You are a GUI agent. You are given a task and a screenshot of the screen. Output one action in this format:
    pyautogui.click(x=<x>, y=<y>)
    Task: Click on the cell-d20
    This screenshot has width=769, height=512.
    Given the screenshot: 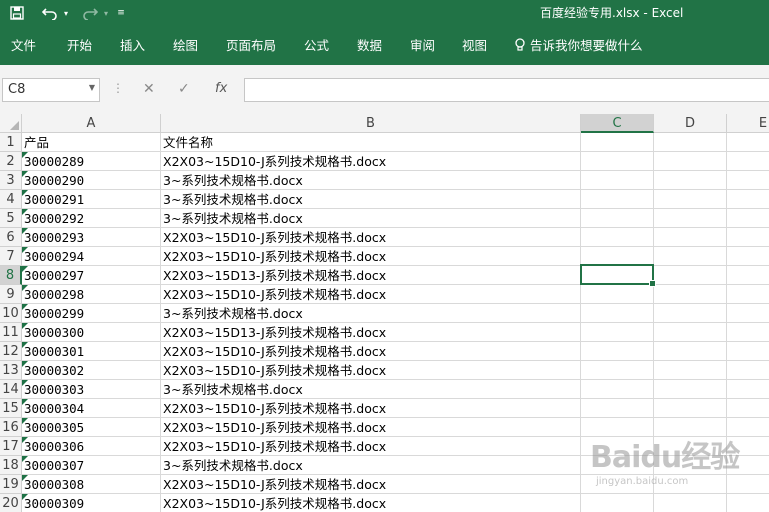 What is the action you would take?
    pyautogui.click(x=690, y=503)
    